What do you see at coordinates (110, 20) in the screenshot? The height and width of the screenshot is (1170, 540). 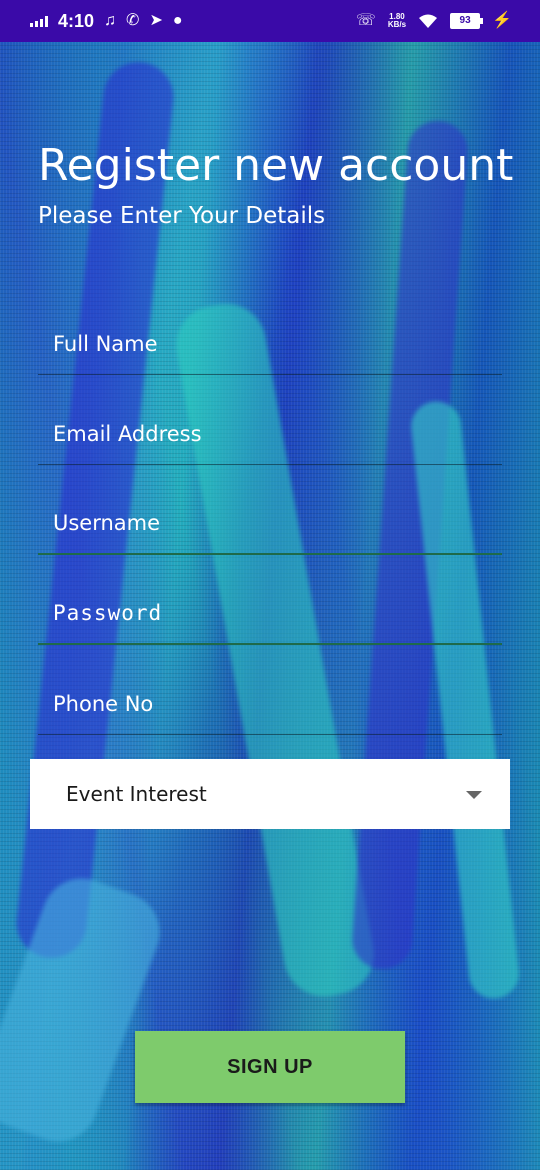 I see `music-note-icon: ♫` at bounding box center [110, 20].